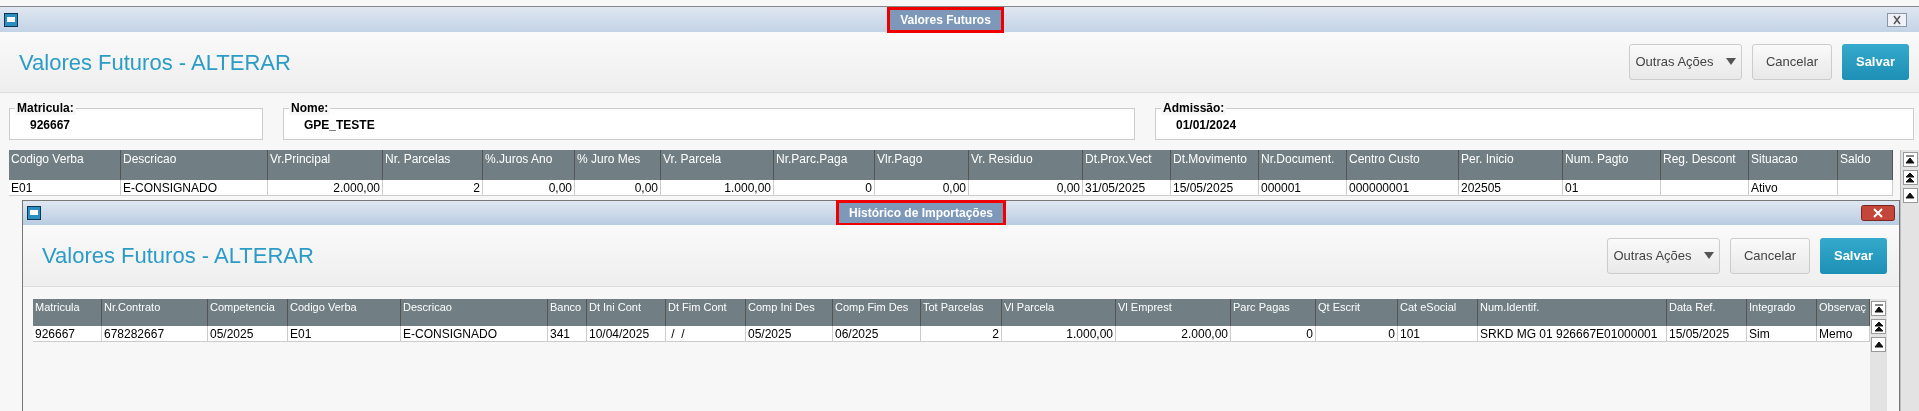 This screenshot has height=411, width=1919. What do you see at coordinates (1173, 312) in the screenshot?
I see `column-header: Vl Emprest` at bounding box center [1173, 312].